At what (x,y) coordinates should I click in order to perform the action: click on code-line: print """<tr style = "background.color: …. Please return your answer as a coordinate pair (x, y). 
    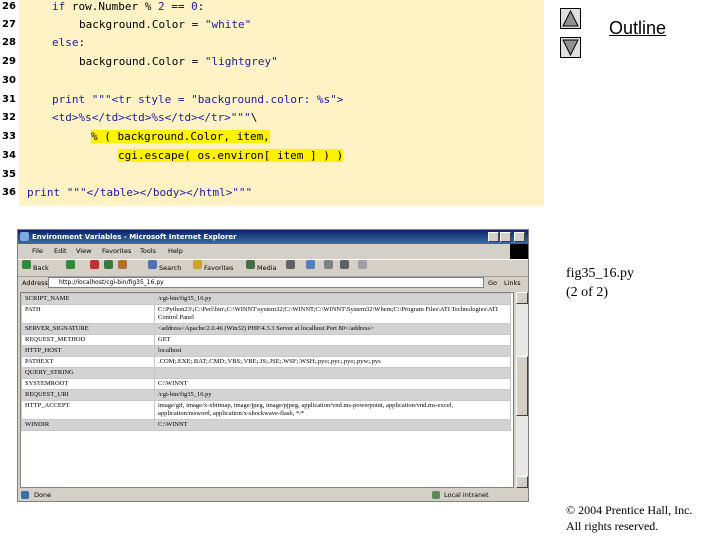
    Looking at the image, I should click on (198, 99).